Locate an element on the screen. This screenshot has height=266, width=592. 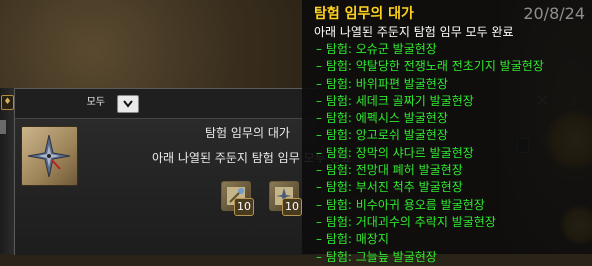
criteria-item: – 탐험: 약탈당한 전쟁노래 전초기지 발굴현장 is located at coordinates (430, 66).